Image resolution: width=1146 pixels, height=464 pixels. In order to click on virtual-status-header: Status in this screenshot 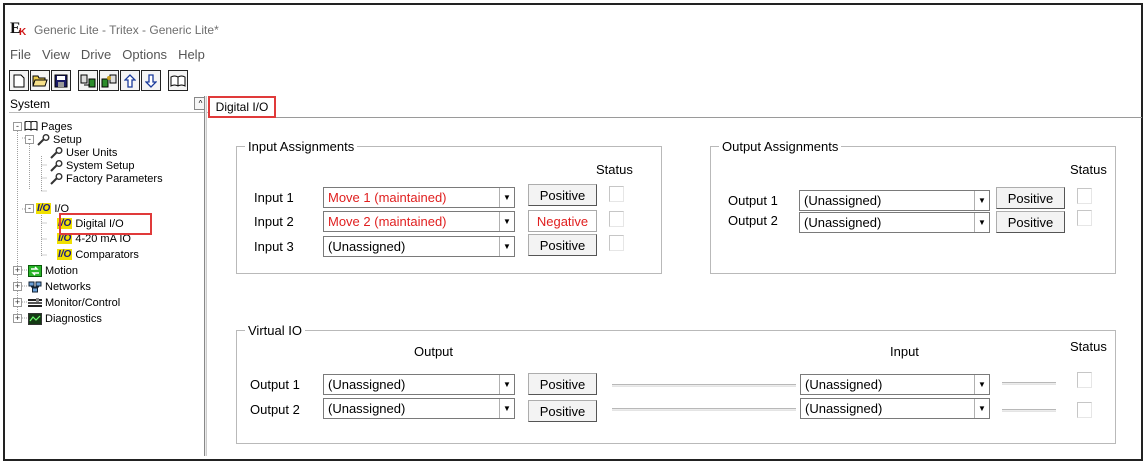, I will do `click(1088, 346)`.